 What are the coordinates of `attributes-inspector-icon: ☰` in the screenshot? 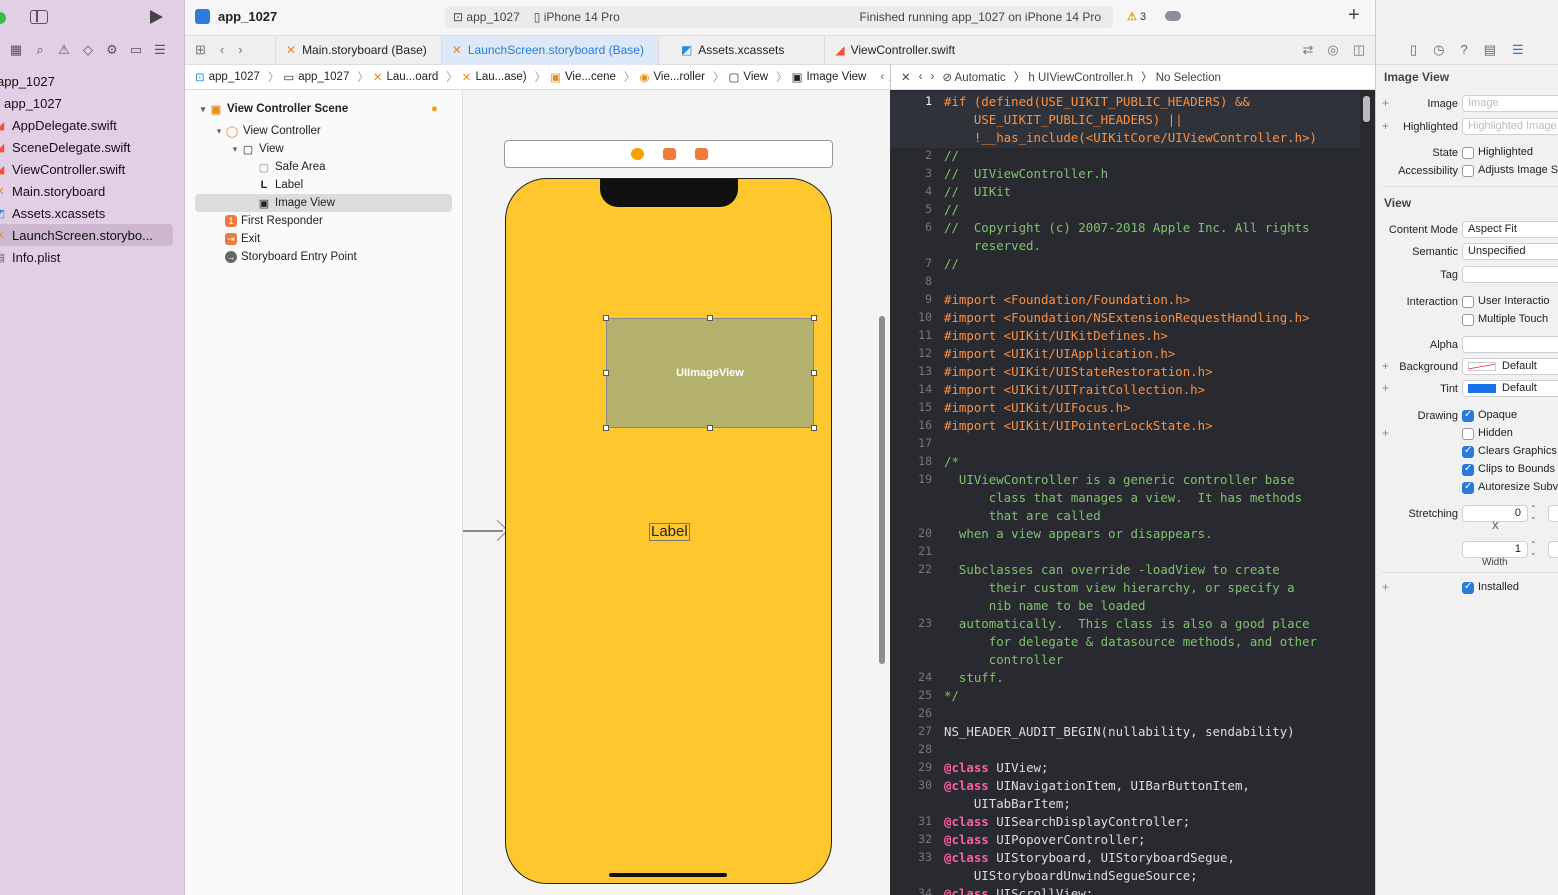 It's located at (1518, 50).